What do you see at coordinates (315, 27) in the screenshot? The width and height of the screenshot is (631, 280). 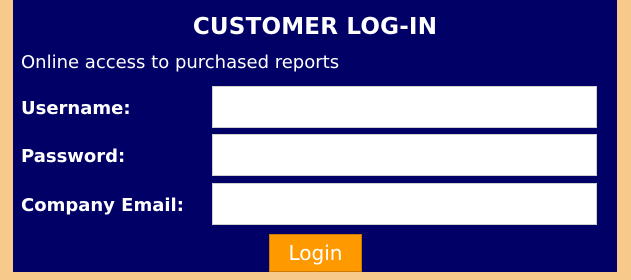 I see `panel-title: CUSTOMER LOG-IN` at bounding box center [315, 27].